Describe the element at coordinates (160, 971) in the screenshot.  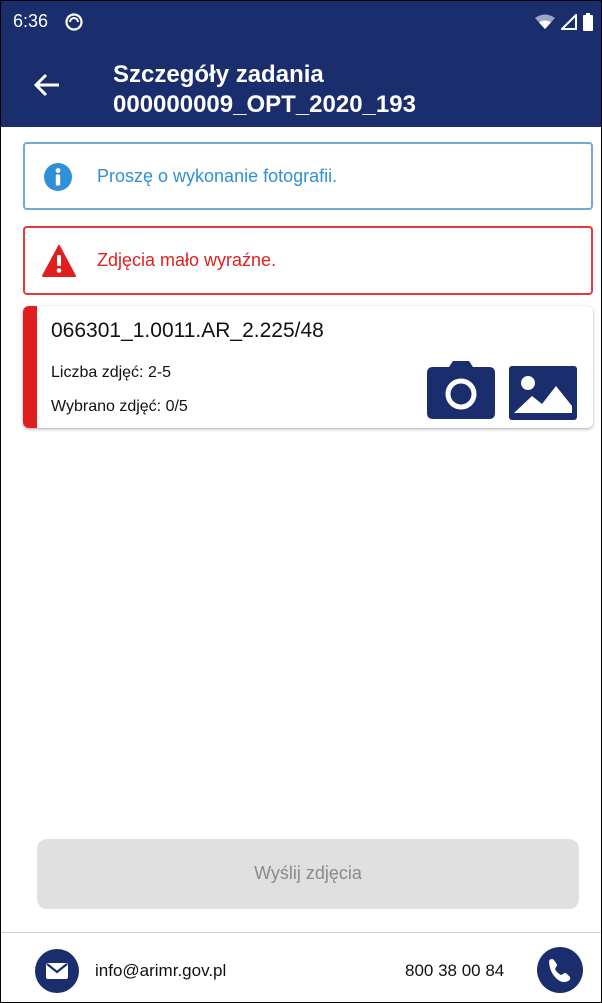
I see `email-link: info@arimr.gov.pl` at that location.